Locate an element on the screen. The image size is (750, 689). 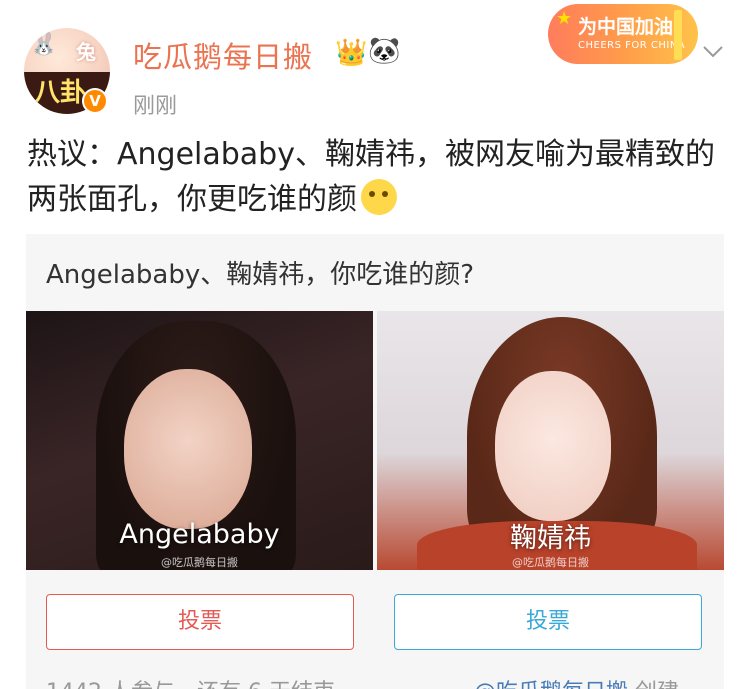
cheers-for-china-banner: ★ 为中国加油 CHEERS FOR CHINA is located at coordinates (623, 34).